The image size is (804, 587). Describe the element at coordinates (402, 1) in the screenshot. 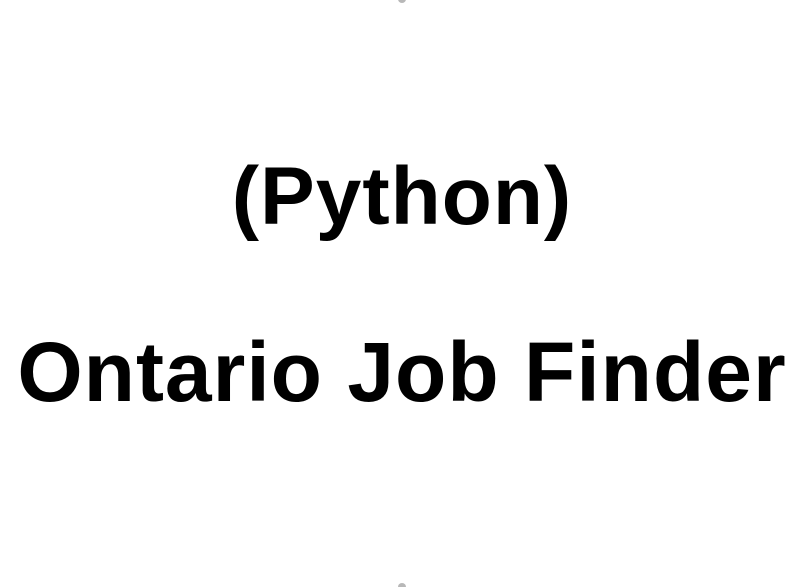

I see `top-resize-handle-icon` at that location.